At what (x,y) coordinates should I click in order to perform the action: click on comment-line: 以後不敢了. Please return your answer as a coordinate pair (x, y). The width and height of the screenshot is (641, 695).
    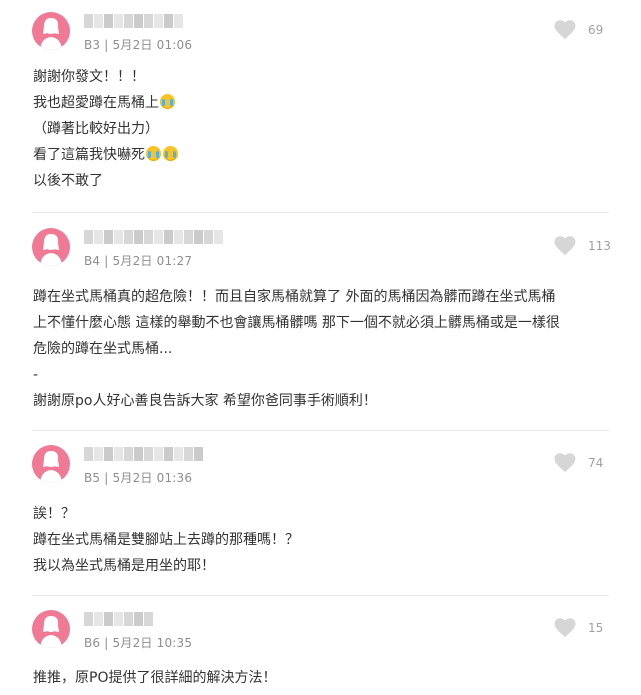
    Looking at the image, I should click on (68, 181).